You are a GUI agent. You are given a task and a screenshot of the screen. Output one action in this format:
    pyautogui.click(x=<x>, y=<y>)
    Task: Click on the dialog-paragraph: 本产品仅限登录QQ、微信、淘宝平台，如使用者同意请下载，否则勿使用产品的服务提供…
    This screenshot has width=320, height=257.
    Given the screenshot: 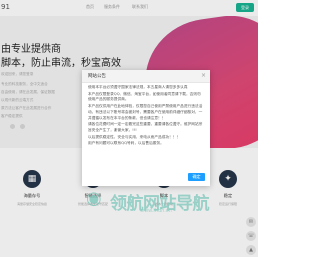 What is the action you would take?
    pyautogui.click(x=144, y=96)
    